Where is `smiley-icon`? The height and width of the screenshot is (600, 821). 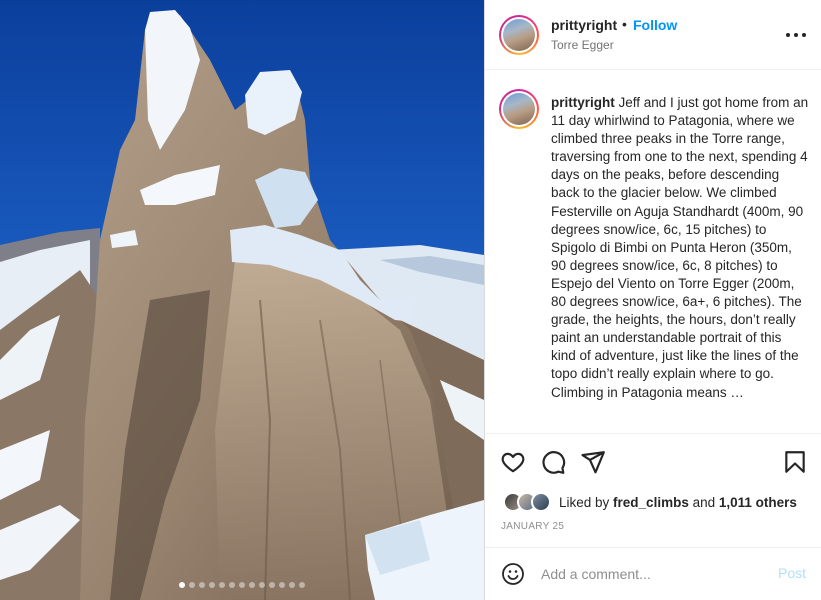 smiley-icon is located at coordinates (513, 574).